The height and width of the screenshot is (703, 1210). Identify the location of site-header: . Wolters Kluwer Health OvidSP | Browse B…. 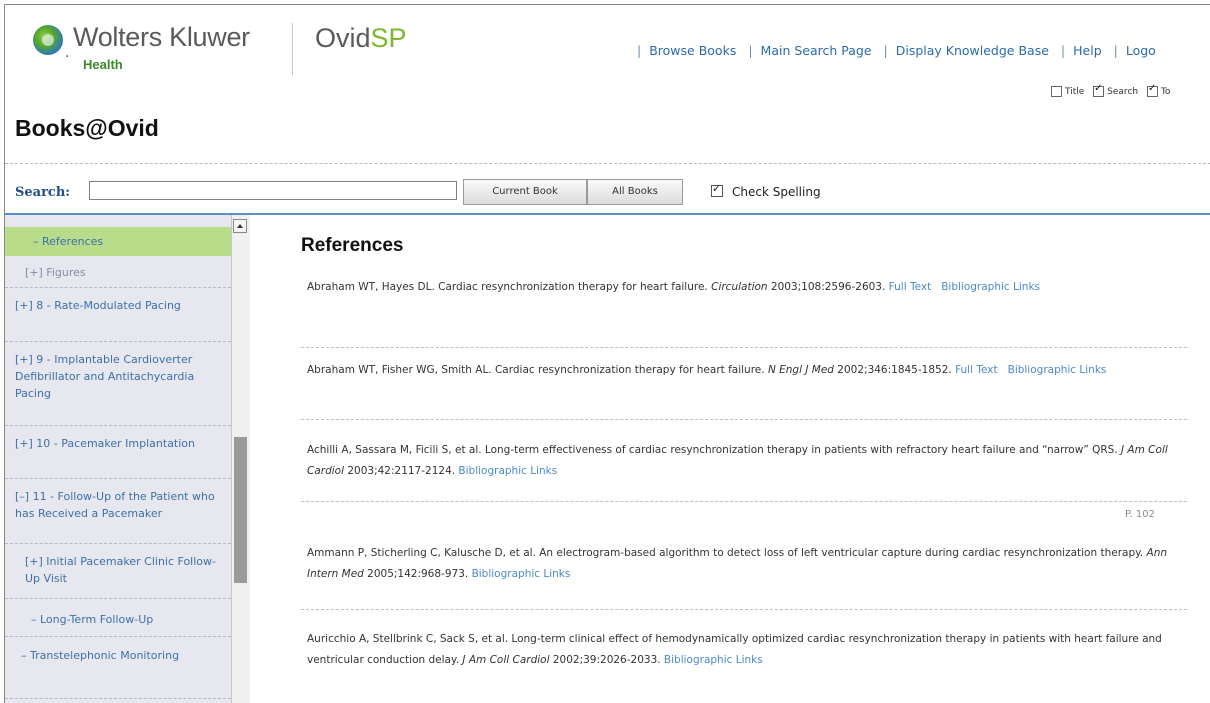
(607, 47).